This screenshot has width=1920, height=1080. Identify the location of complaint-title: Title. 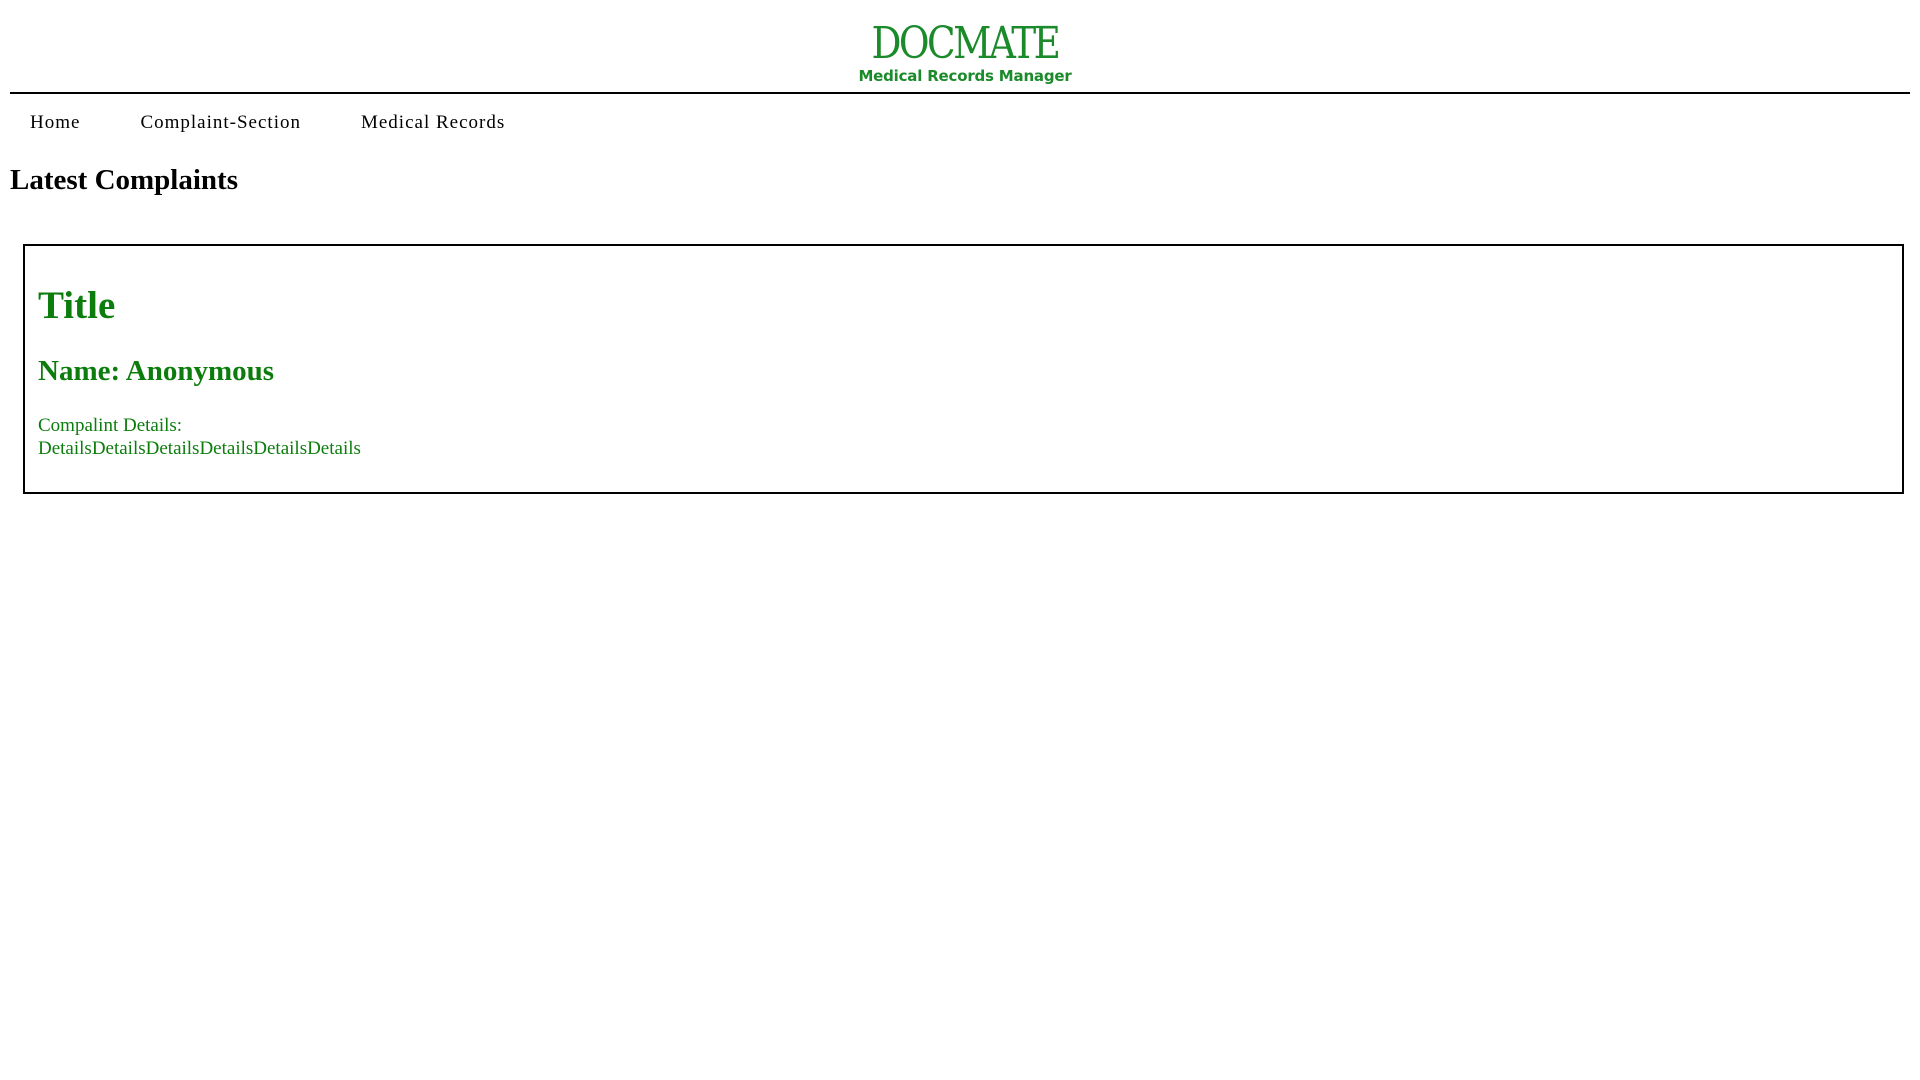
(77, 305).